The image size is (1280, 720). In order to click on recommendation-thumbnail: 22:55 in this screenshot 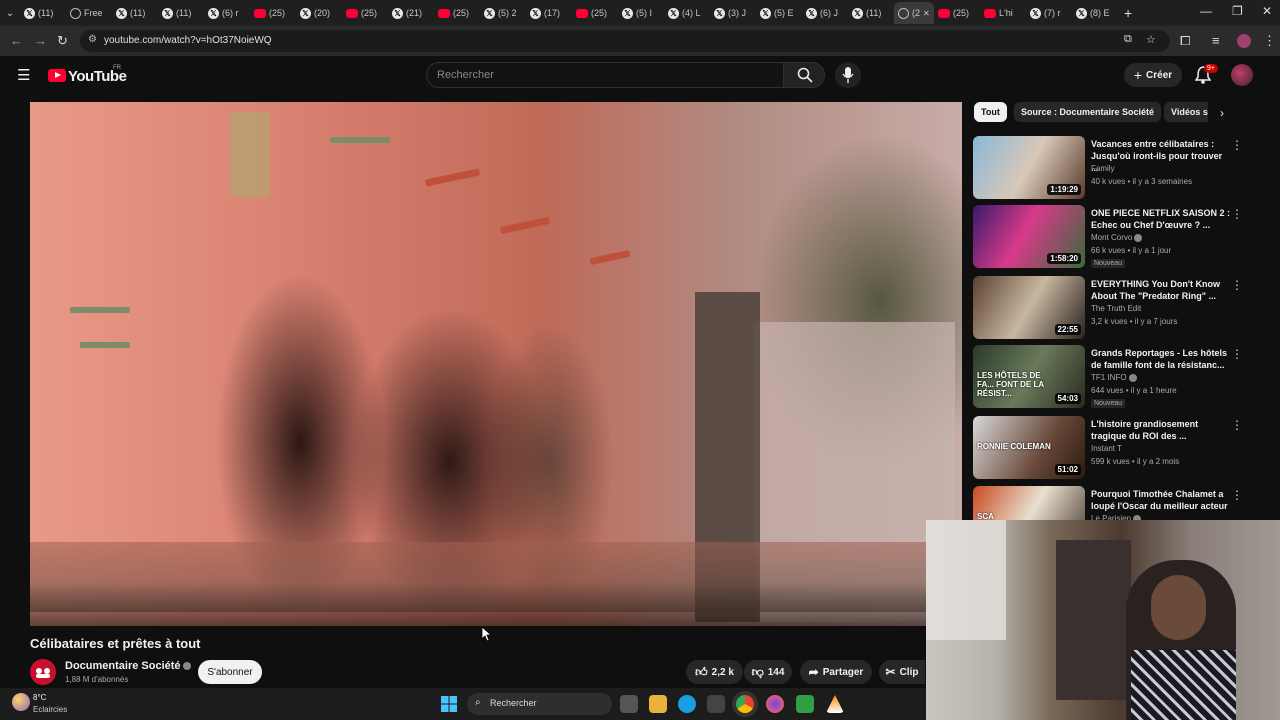, I will do `click(1029, 307)`.